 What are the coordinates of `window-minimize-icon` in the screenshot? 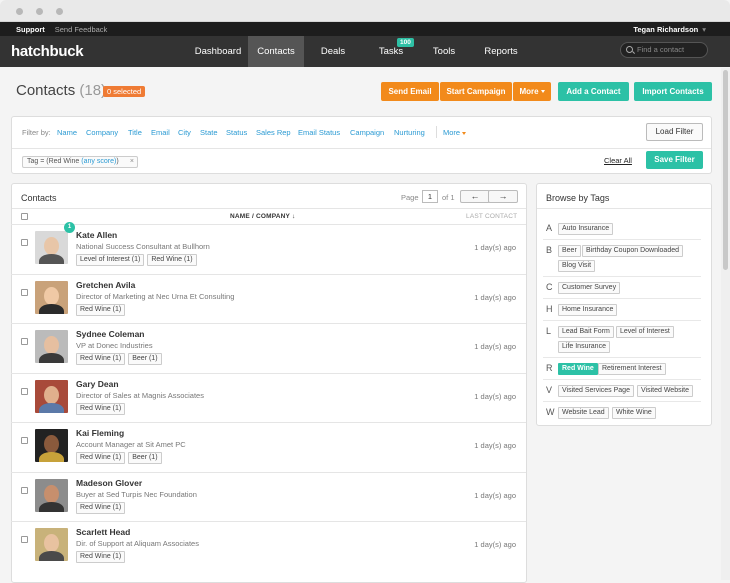 It's located at (39, 11).